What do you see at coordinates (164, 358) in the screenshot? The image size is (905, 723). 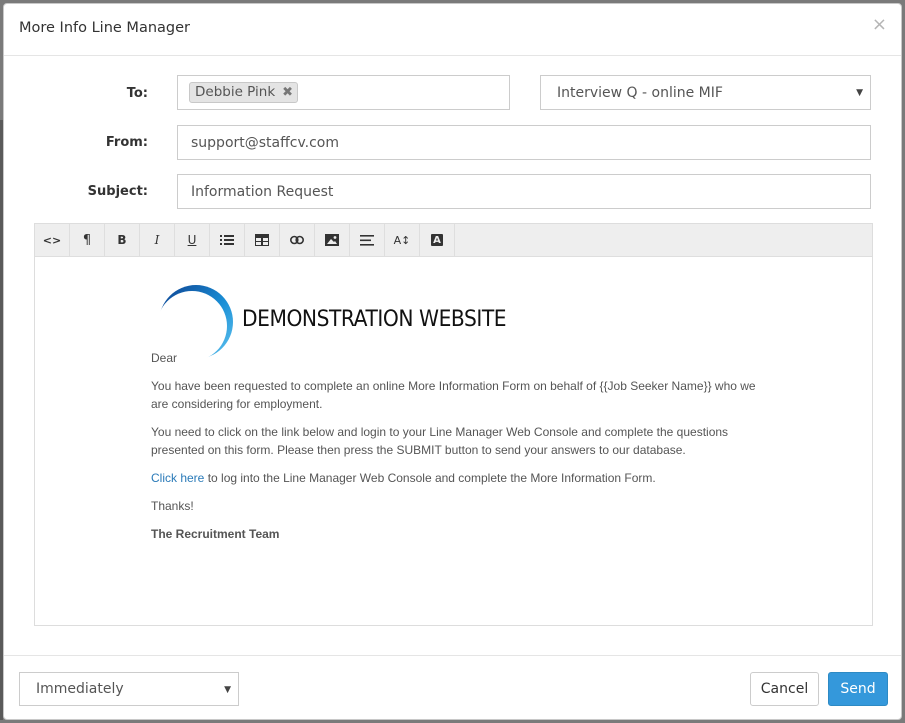 I see `email-greeting: Dear` at bounding box center [164, 358].